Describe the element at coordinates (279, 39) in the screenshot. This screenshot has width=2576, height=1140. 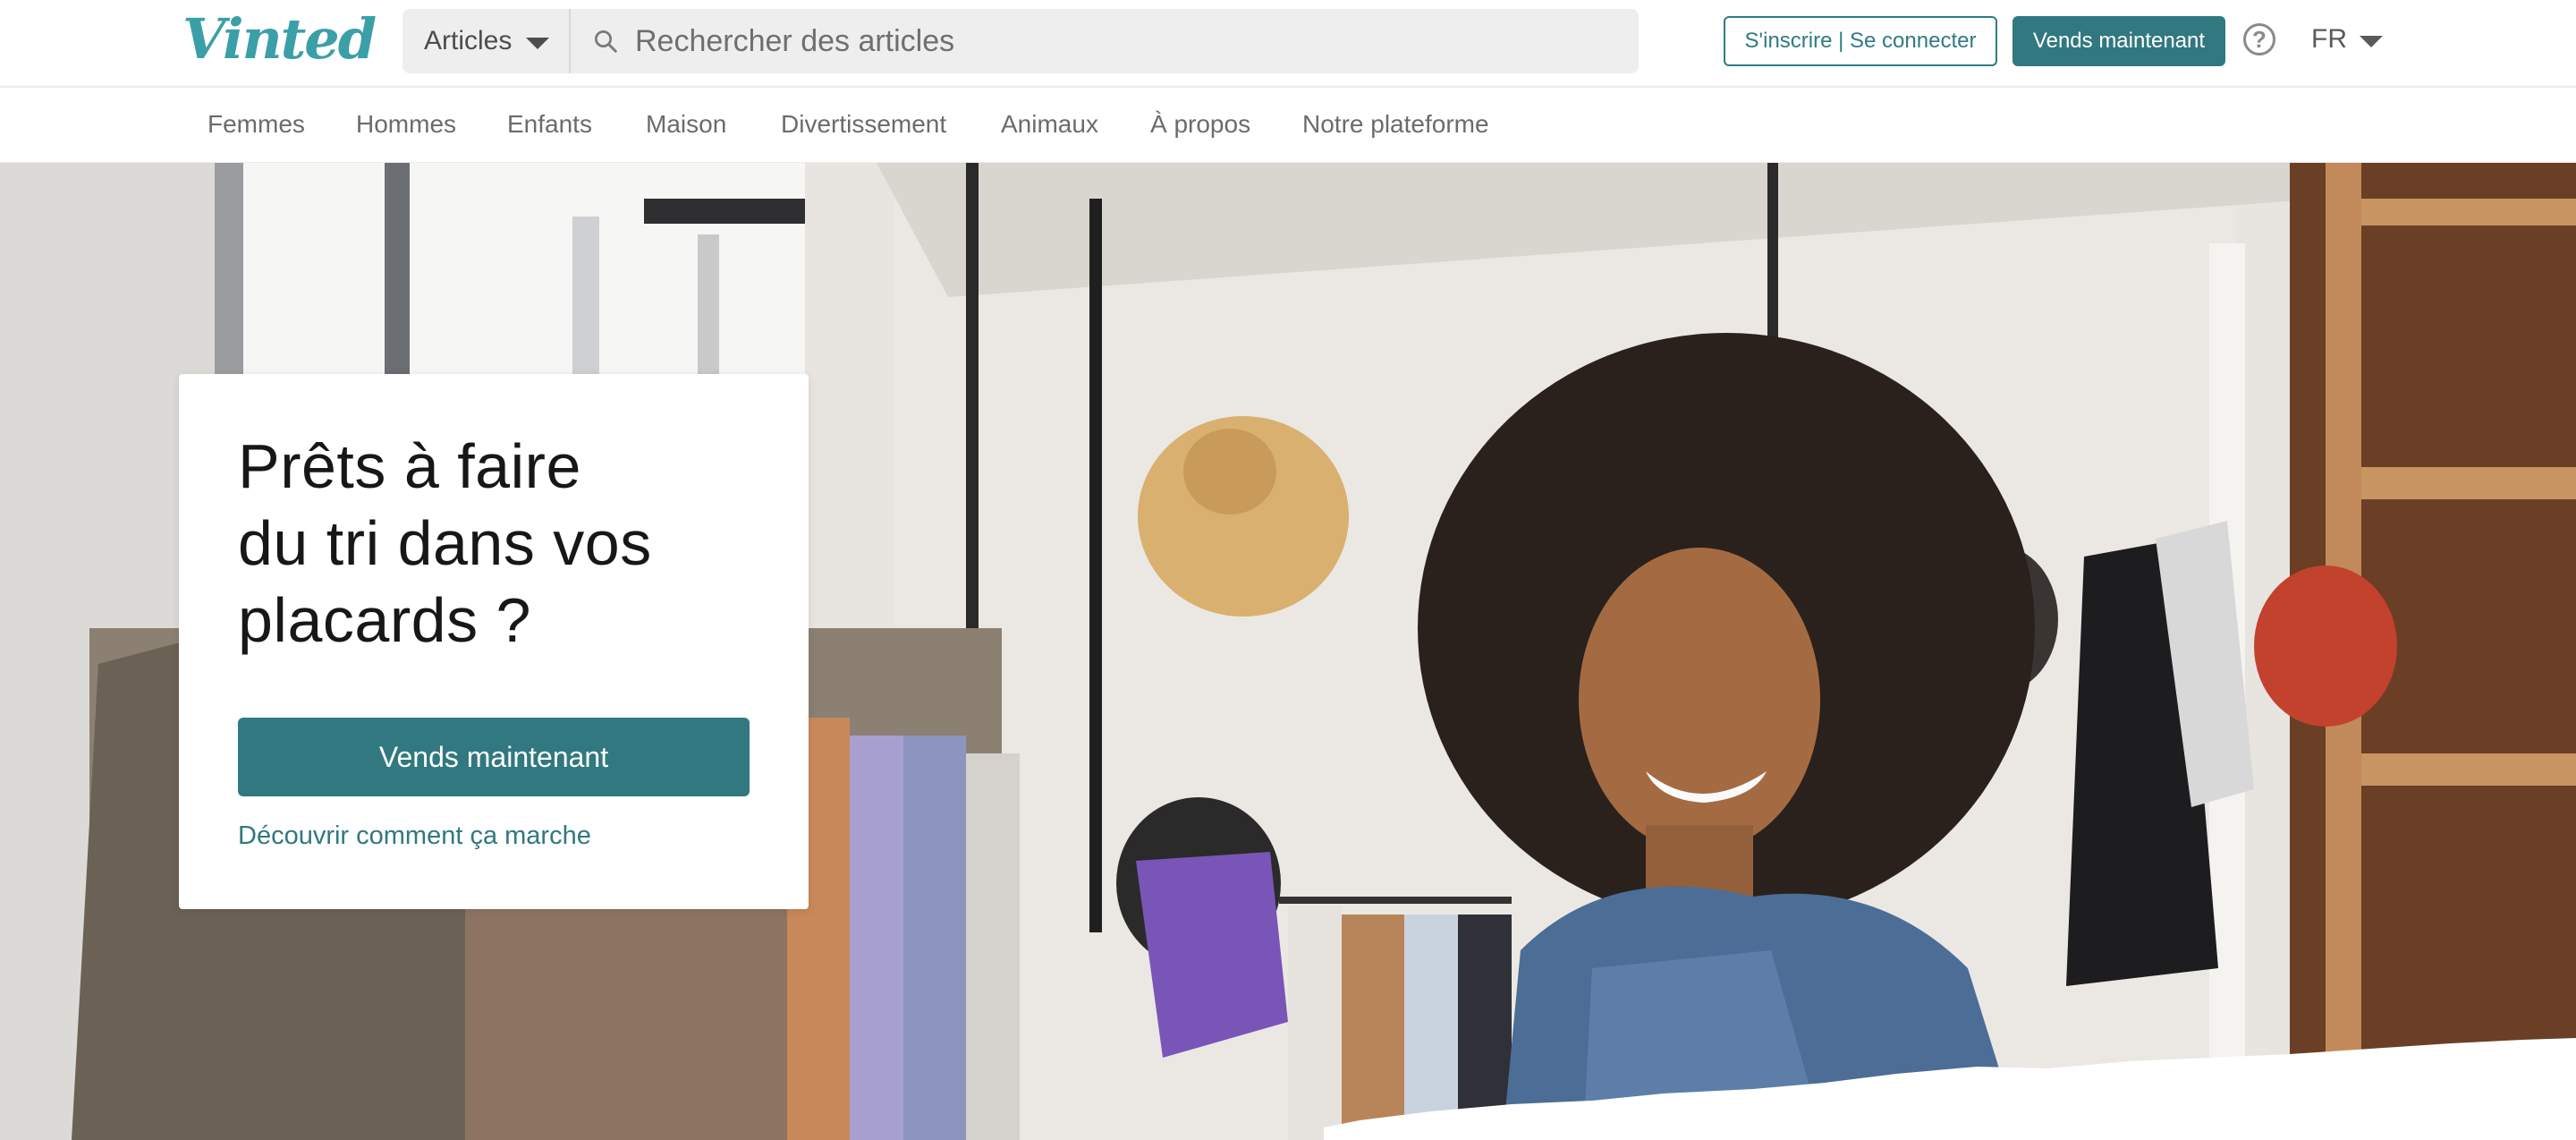
I see `vinted-logo: Vinted` at that location.